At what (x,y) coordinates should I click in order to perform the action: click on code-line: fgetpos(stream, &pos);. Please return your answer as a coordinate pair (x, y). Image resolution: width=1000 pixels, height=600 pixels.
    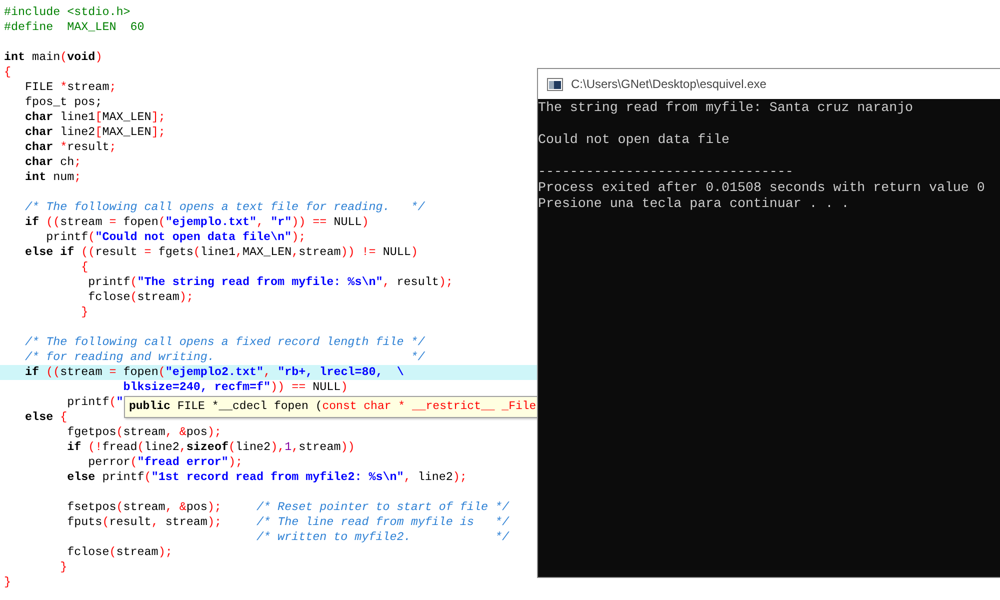
    Looking at the image, I should click on (144, 432).